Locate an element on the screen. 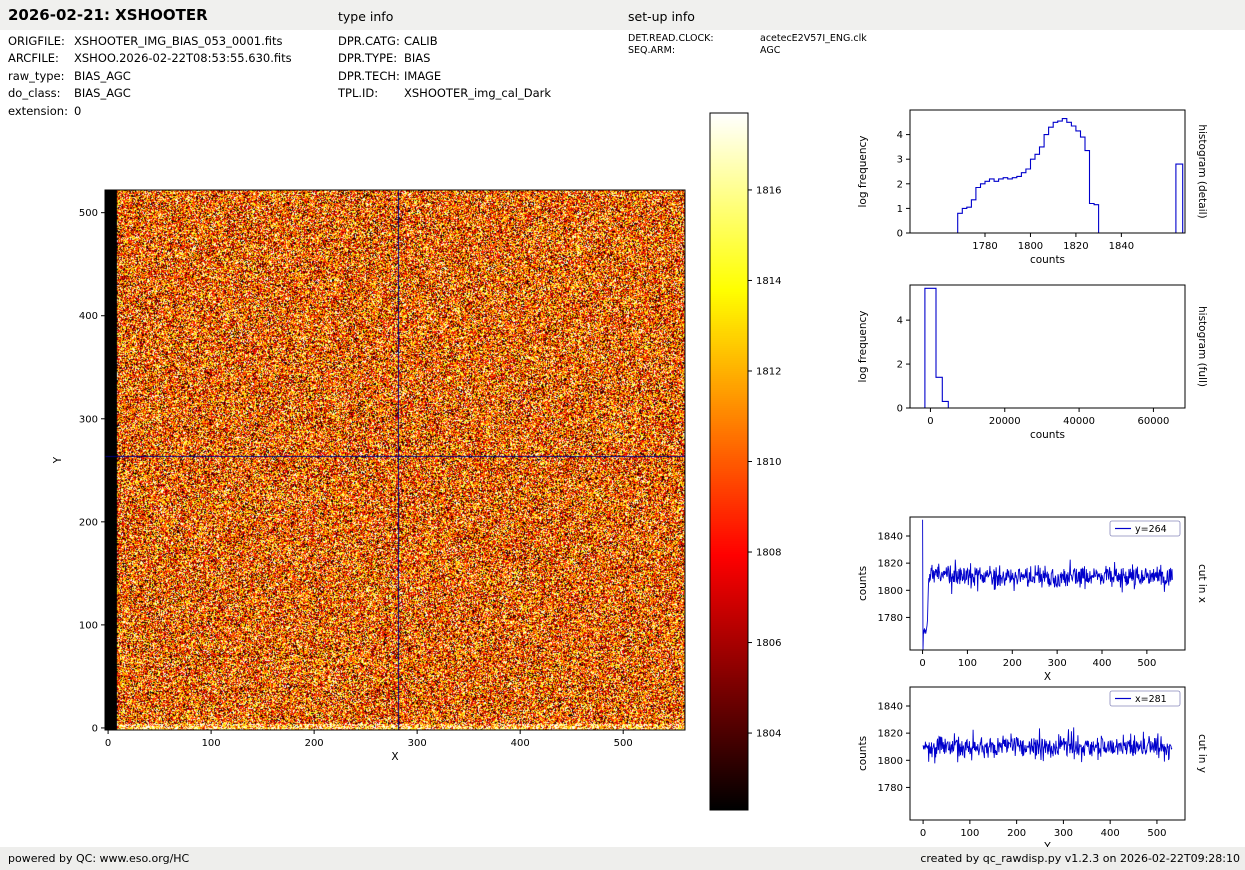  svg-text: histogram (full) is located at coordinates (1202, 346).